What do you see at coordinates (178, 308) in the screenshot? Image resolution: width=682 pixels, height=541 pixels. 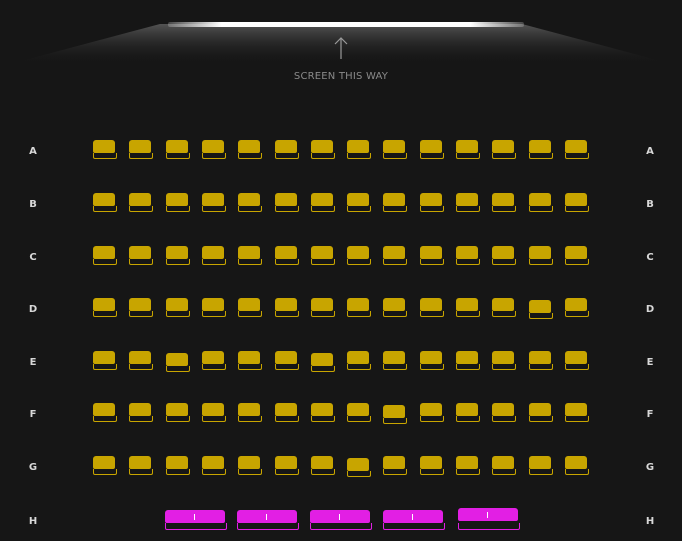 I see `seat-d3` at bounding box center [178, 308].